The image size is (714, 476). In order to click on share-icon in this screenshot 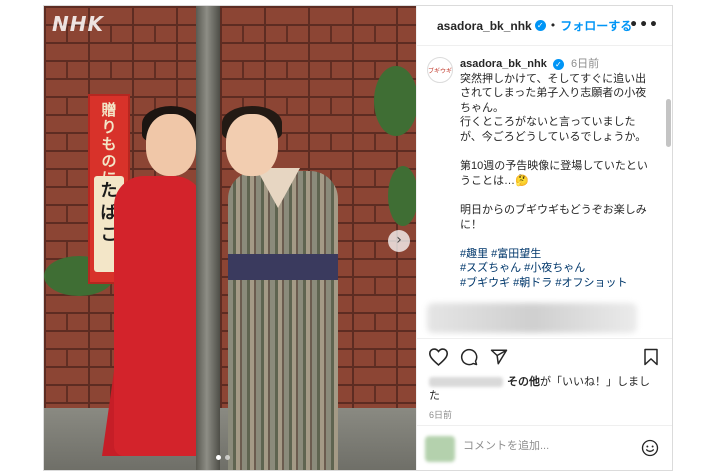, I will do `click(499, 359)`.